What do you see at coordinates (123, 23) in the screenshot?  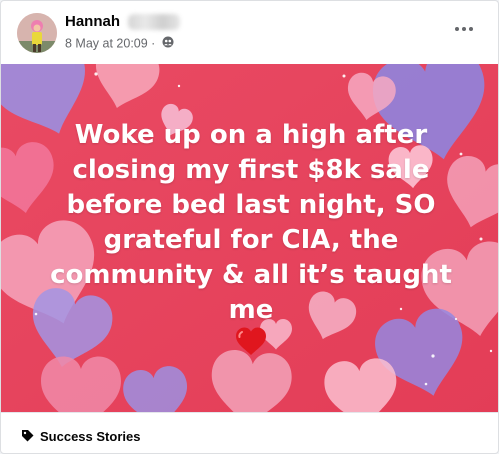 I see `author-row: Hannah` at bounding box center [123, 23].